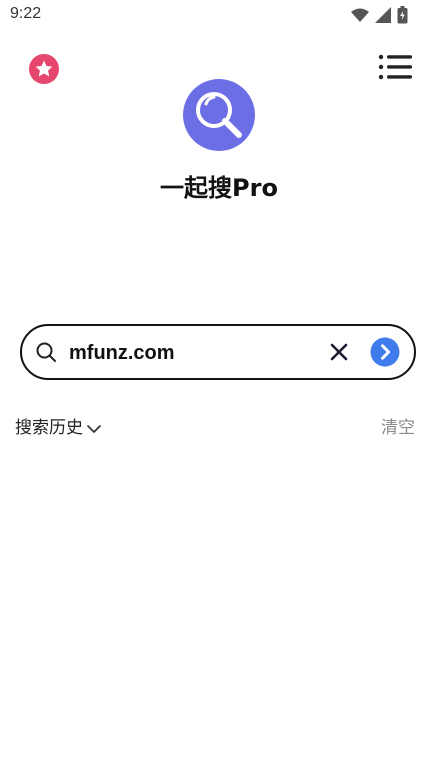 This screenshot has width=438, height=779. I want to click on star-icon, so click(44, 69).